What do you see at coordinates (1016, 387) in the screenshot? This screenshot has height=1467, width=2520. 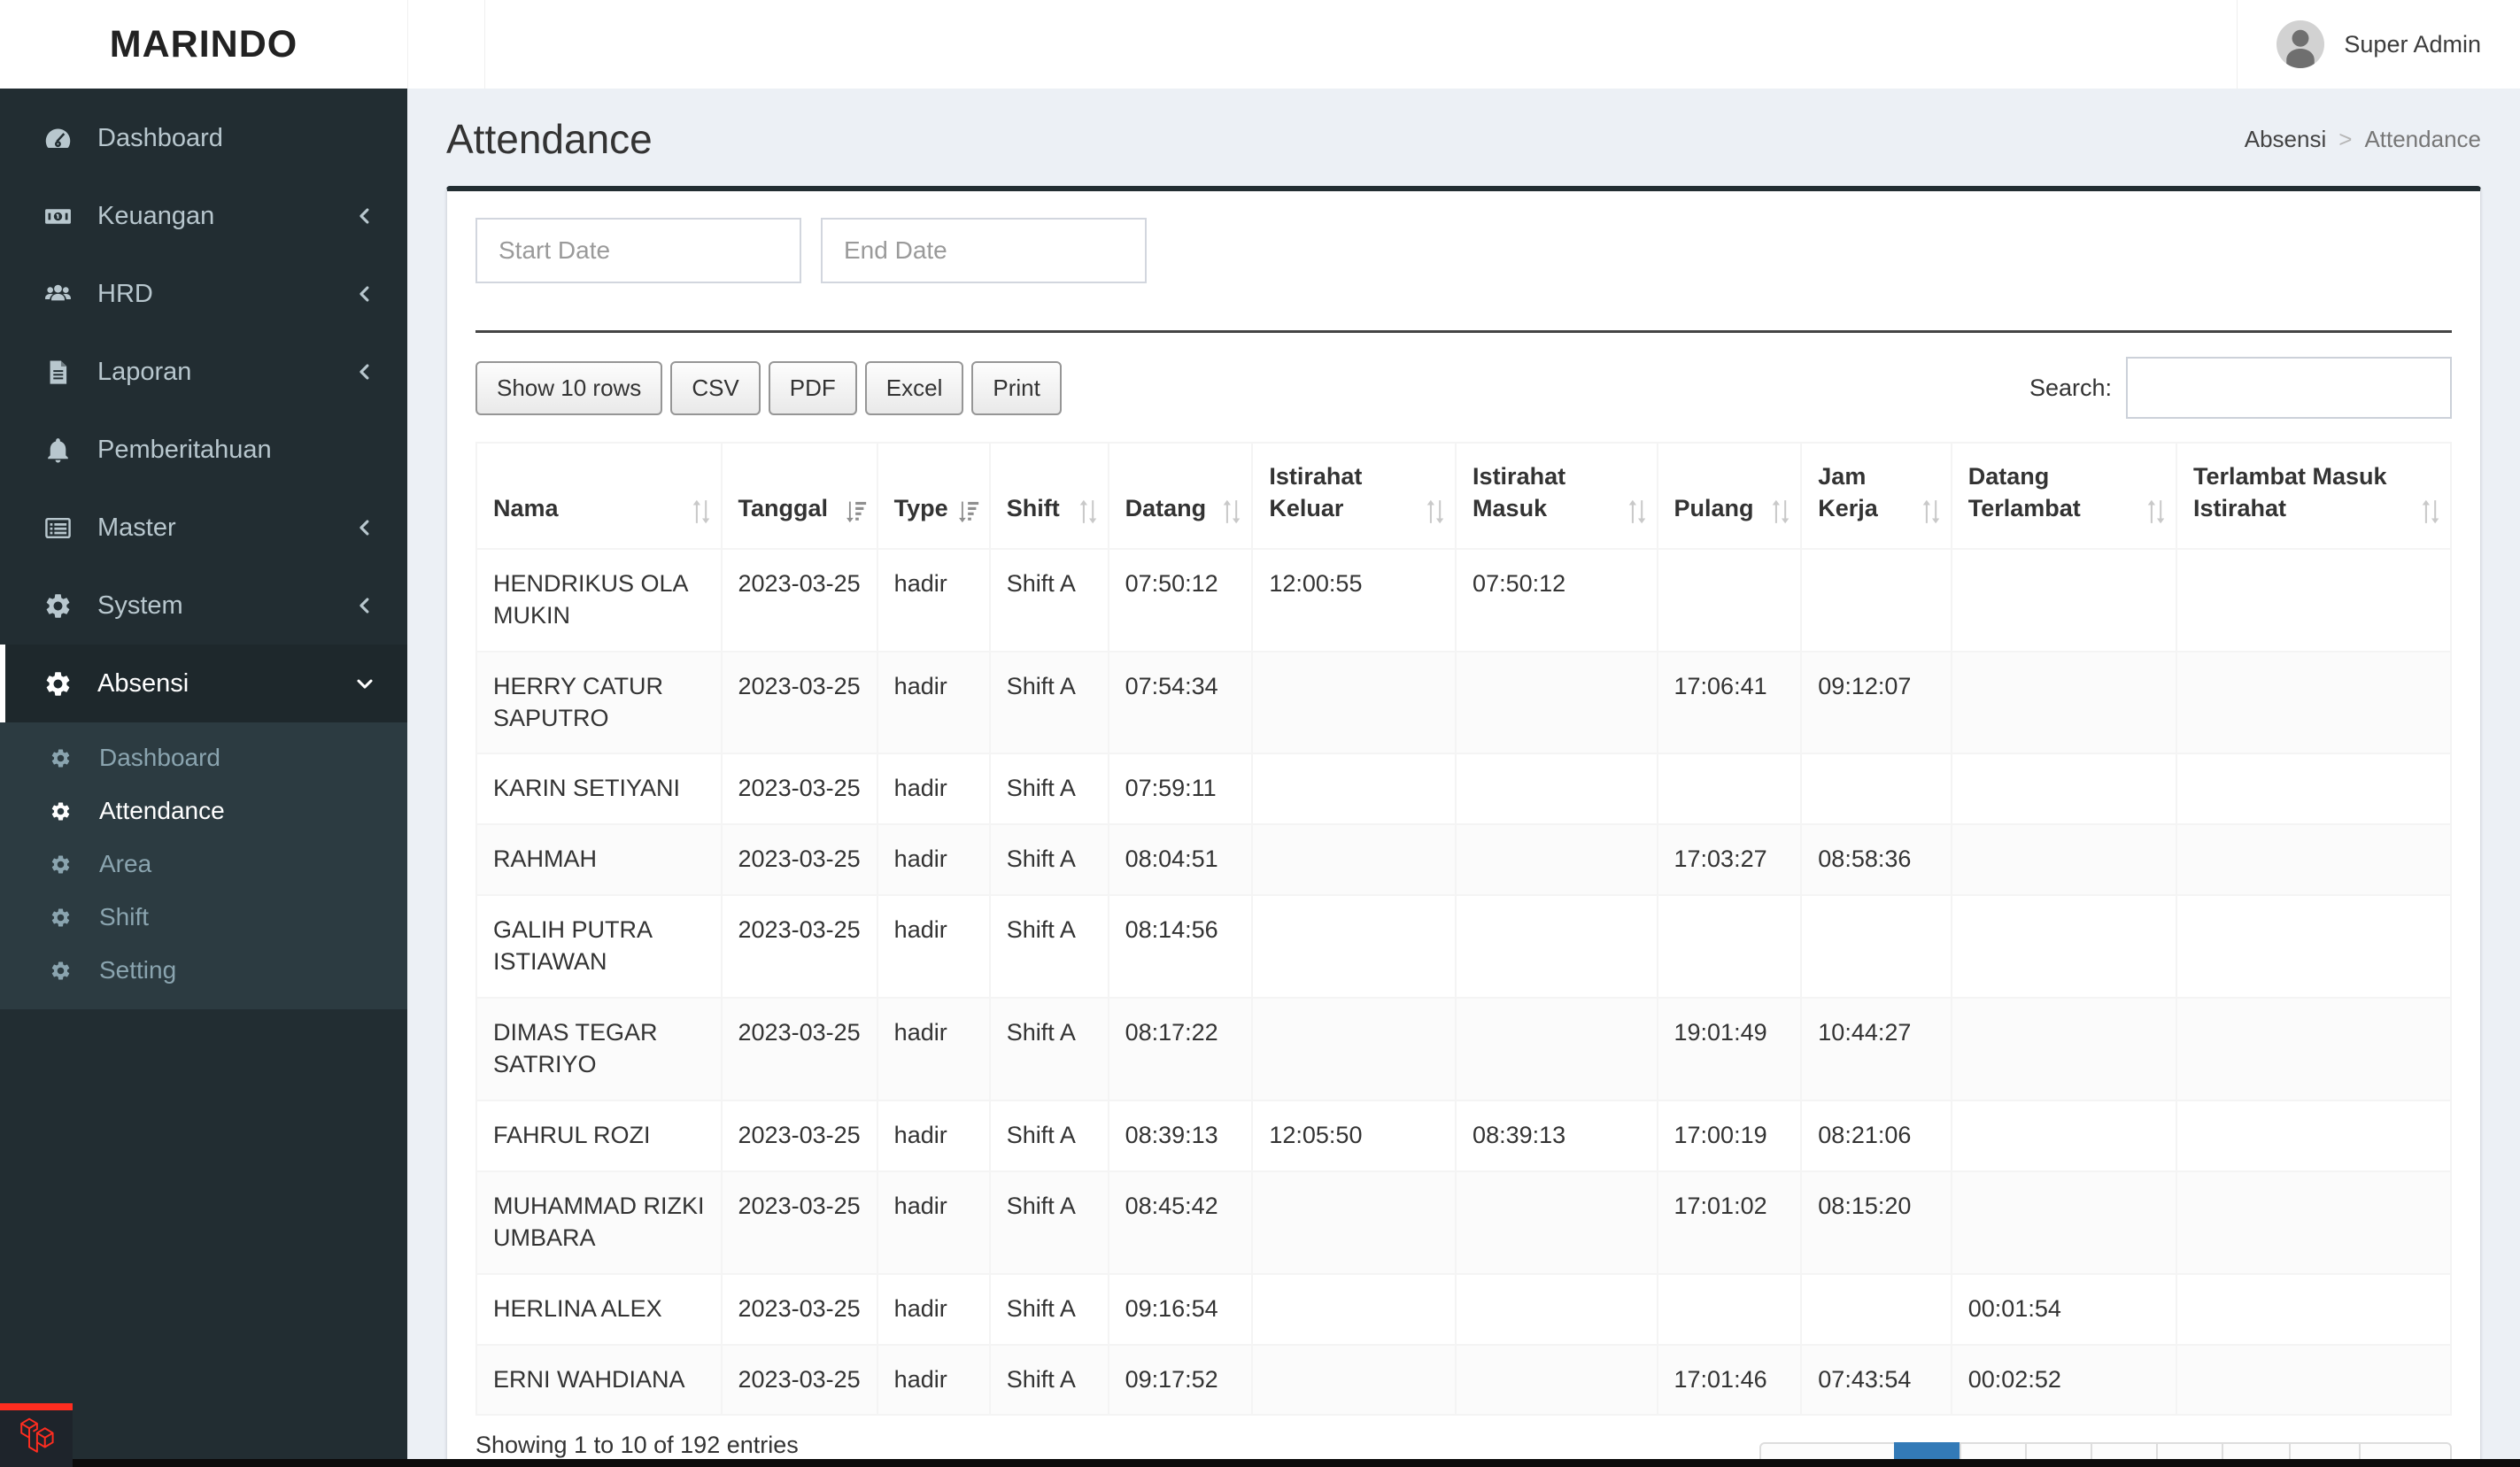 I see `print-button: Print` at bounding box center [1016, 387].